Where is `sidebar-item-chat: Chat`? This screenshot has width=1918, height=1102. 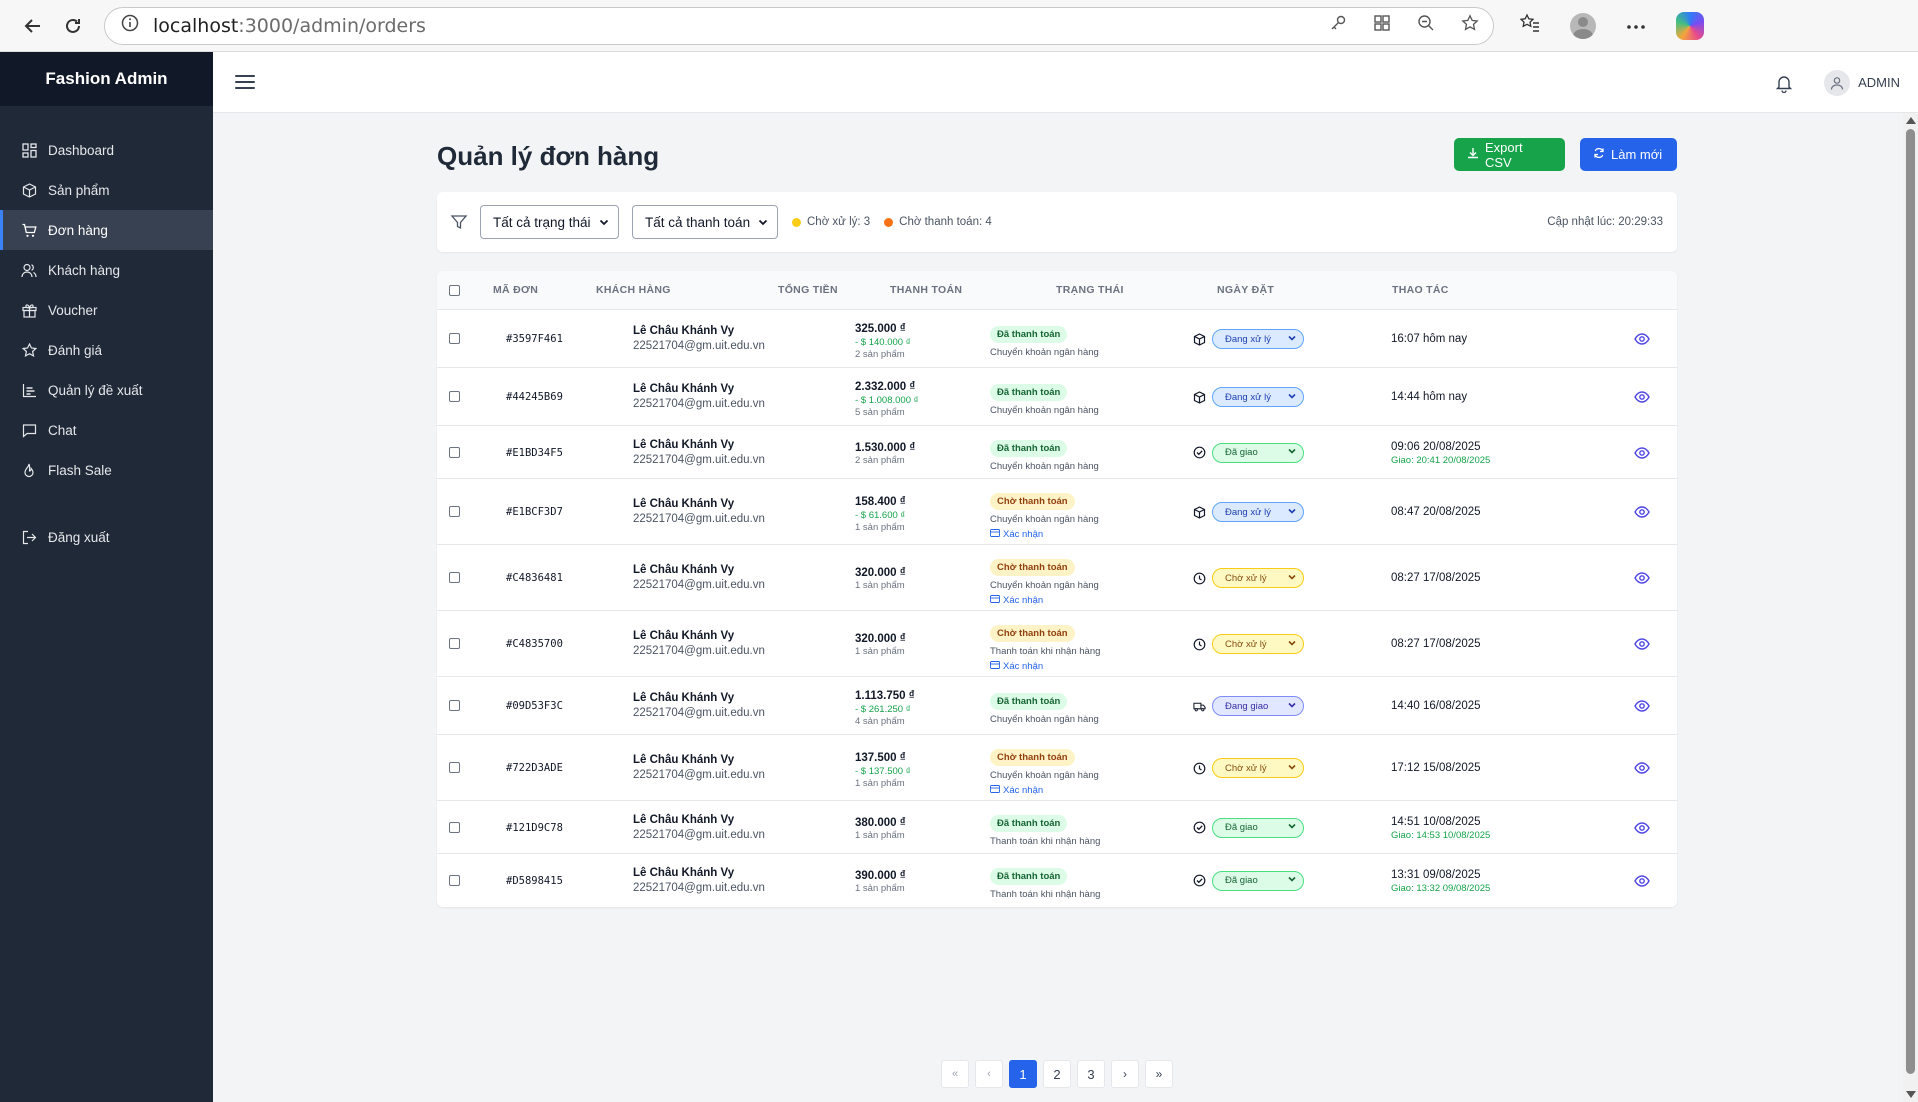 sidebar-item-chat: Chat is located at coordinates (106, 430).